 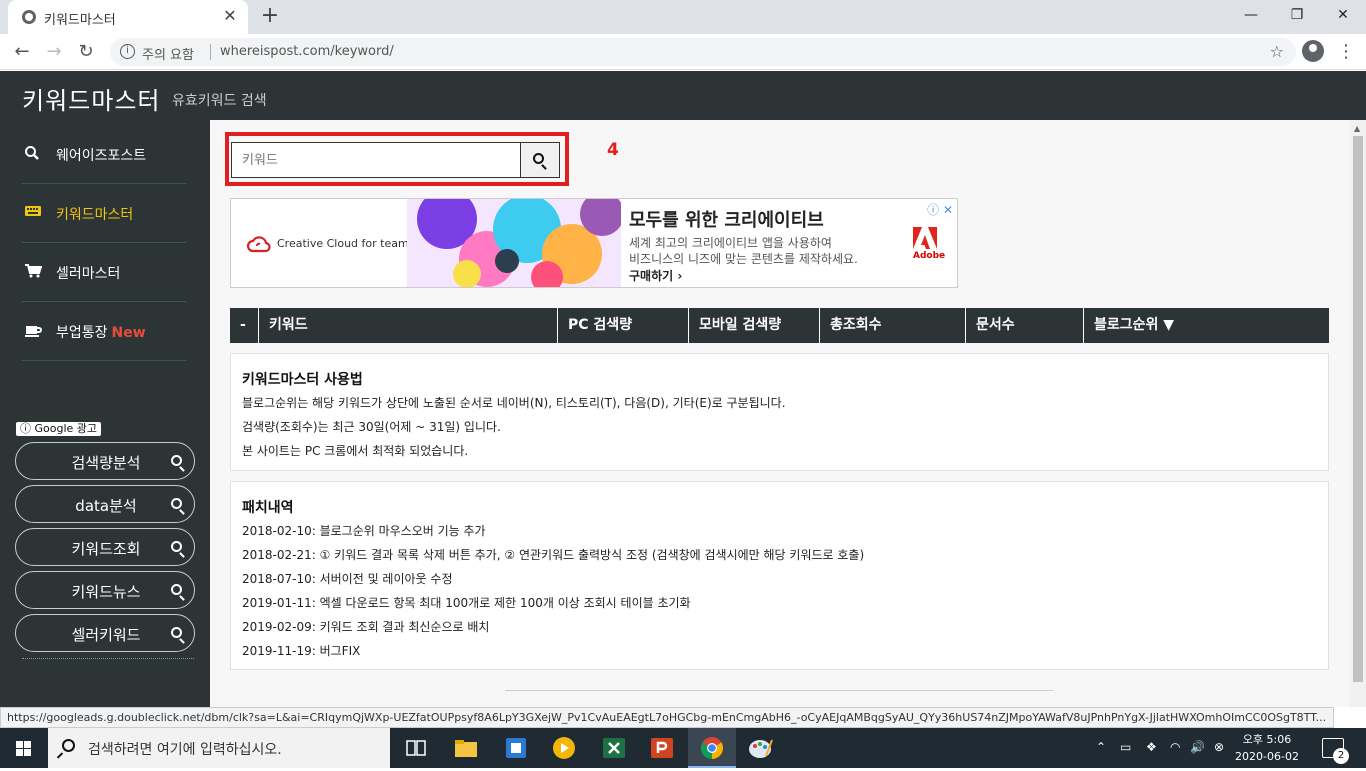 I want to click on browser-tab: 키워드마스터 ✕, so click(x=128, y=17).